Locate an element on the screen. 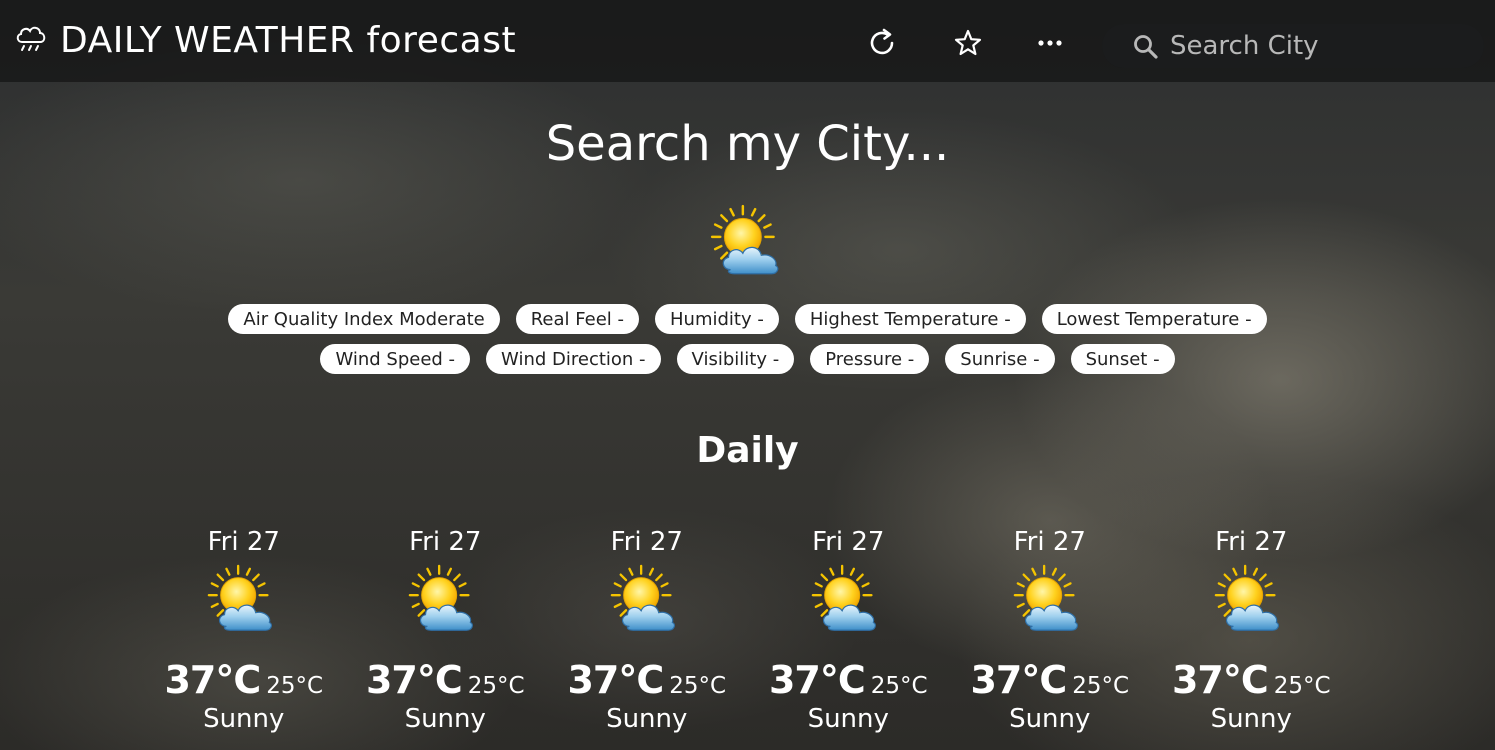 Image resolution: width=1495 pixels, height=750 pixels. sunset-chip: Sunset - is located at coordinates (1122, 359).